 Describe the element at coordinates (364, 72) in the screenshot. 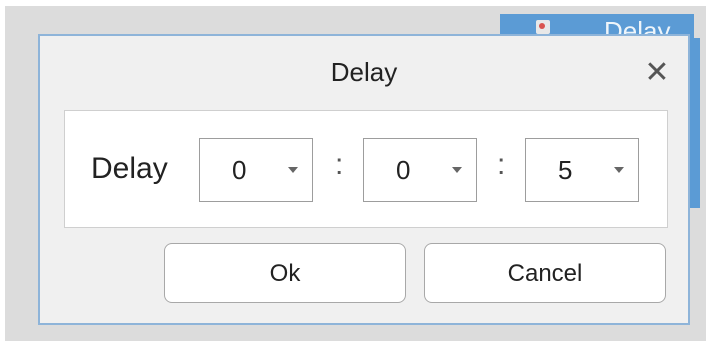

I see `dialog-title: Delay` at that location.